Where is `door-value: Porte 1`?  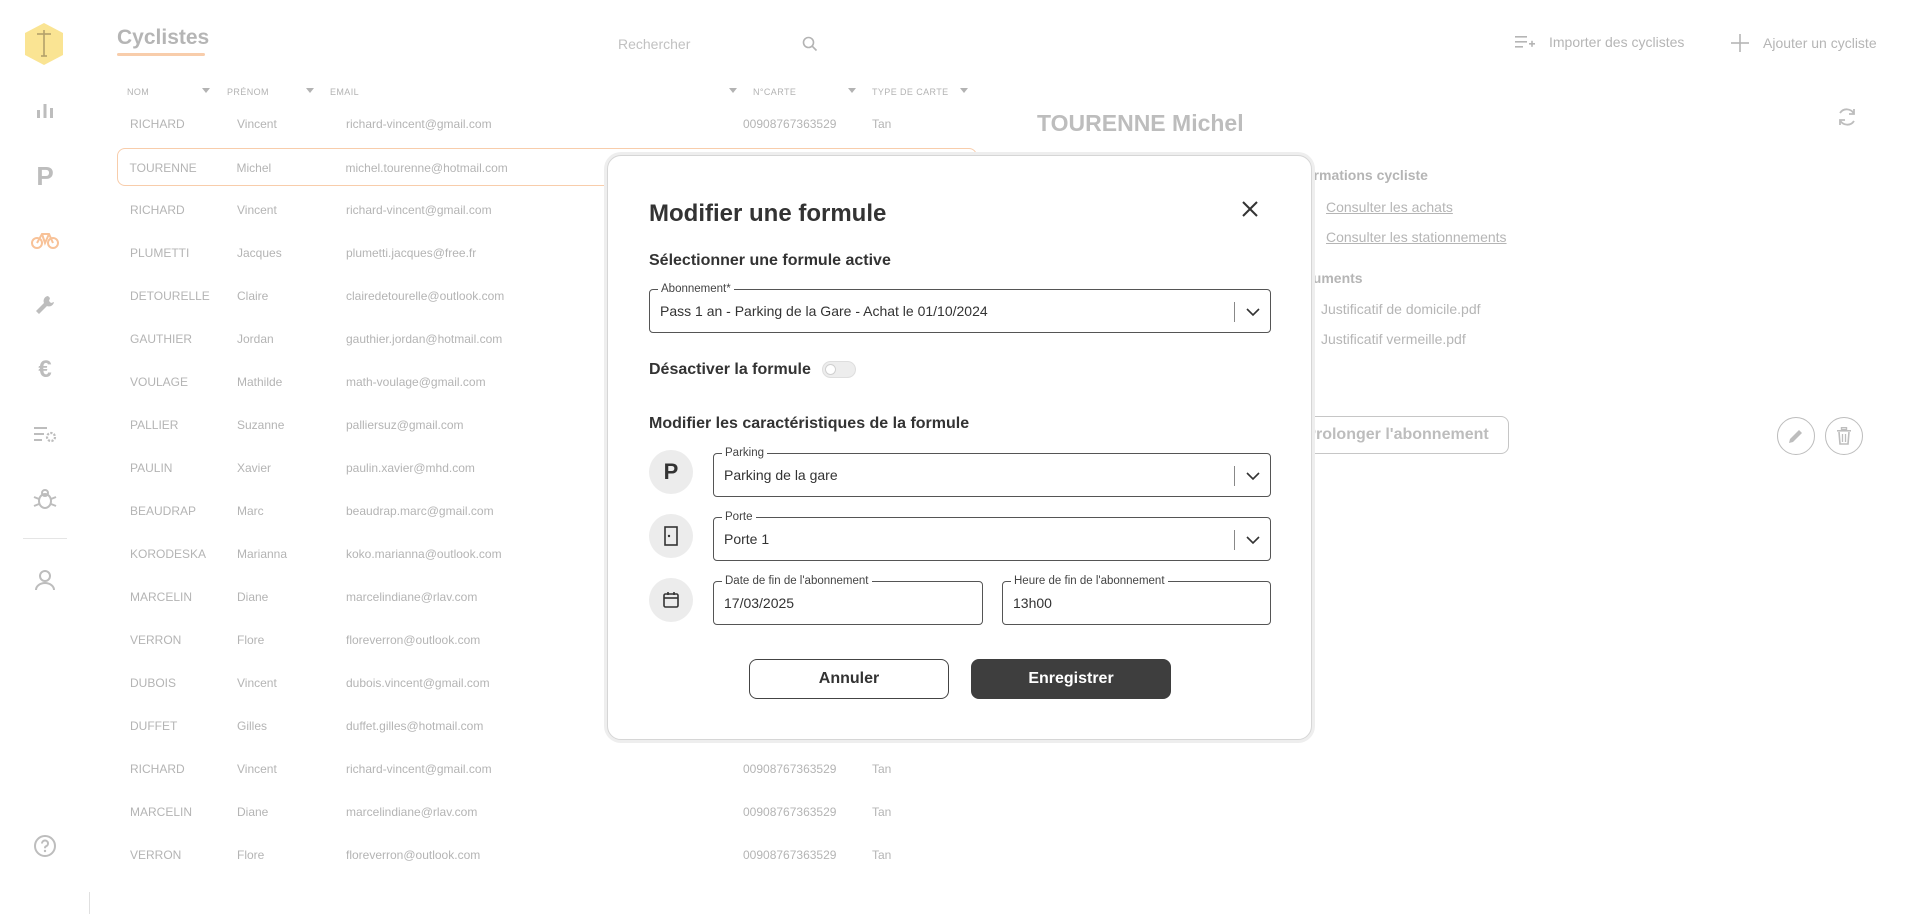 door-value: Porte 1 is located at coordinates (747, 539).